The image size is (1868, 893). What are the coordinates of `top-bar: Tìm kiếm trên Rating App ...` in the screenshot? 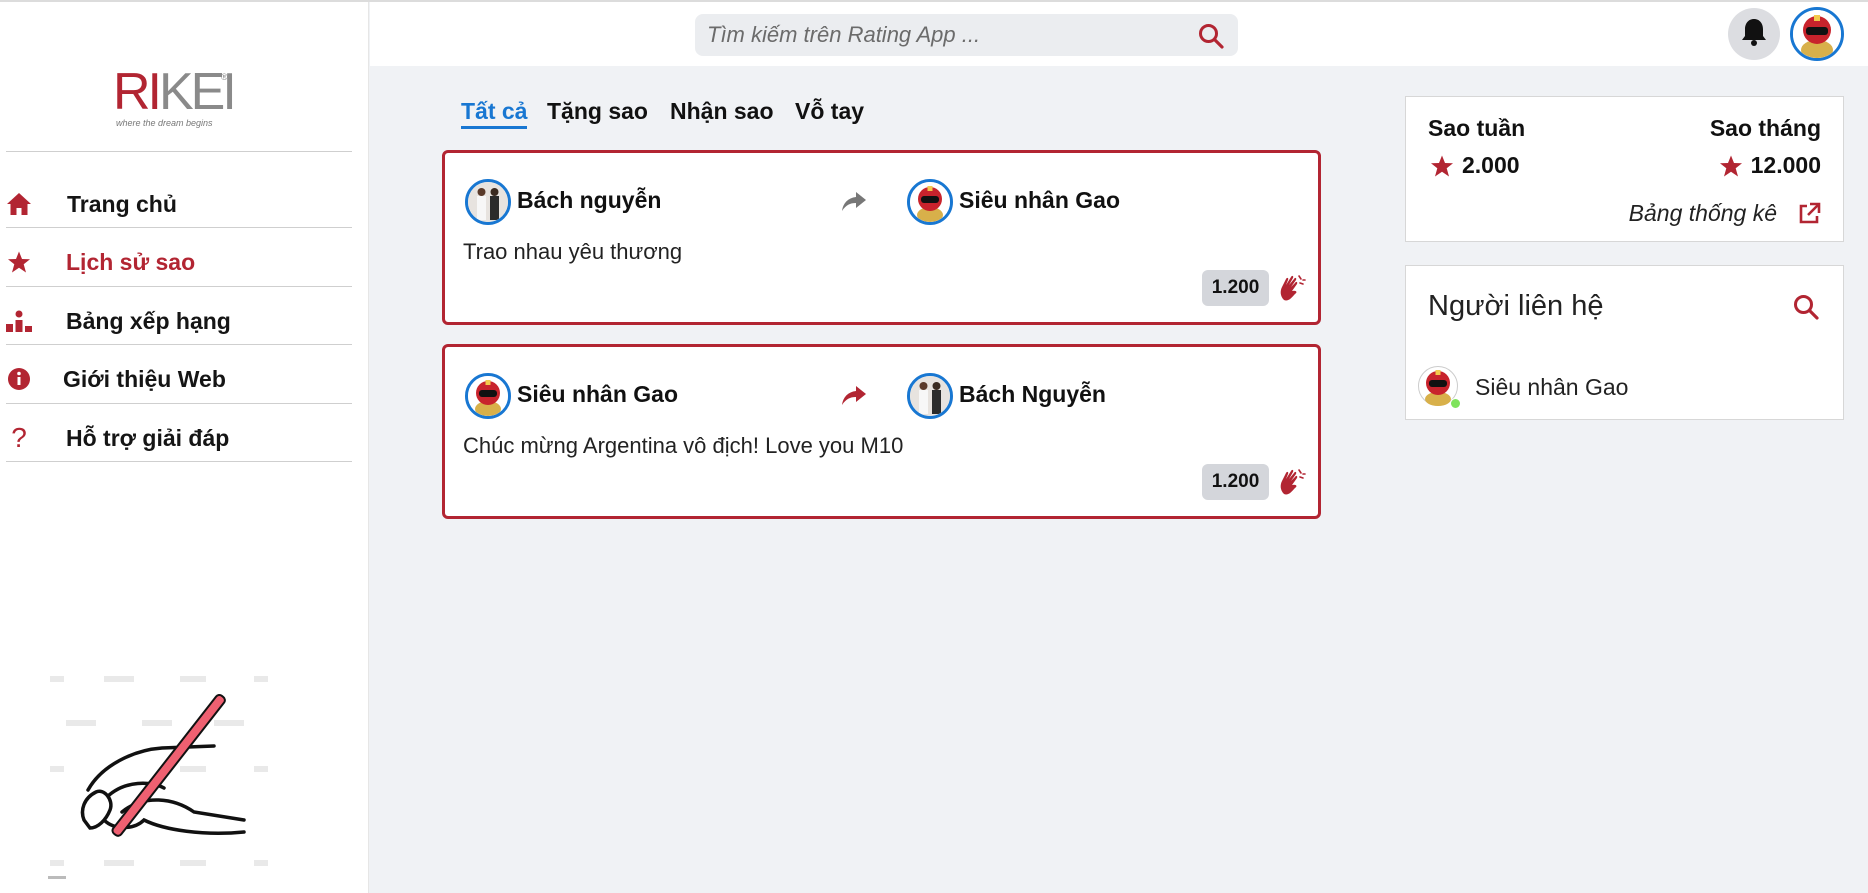 It's located at (1119, 34).